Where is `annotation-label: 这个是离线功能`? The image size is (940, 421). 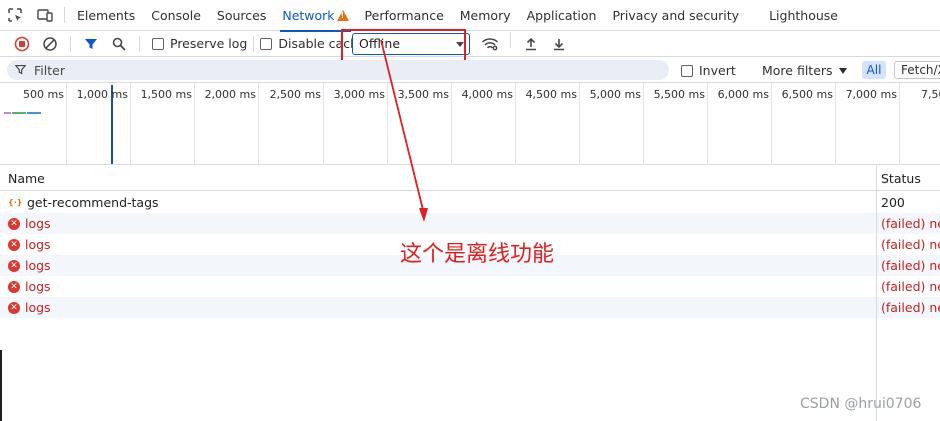 annotation-label: 这个是离线功能 is located at coordinates (477, 254).